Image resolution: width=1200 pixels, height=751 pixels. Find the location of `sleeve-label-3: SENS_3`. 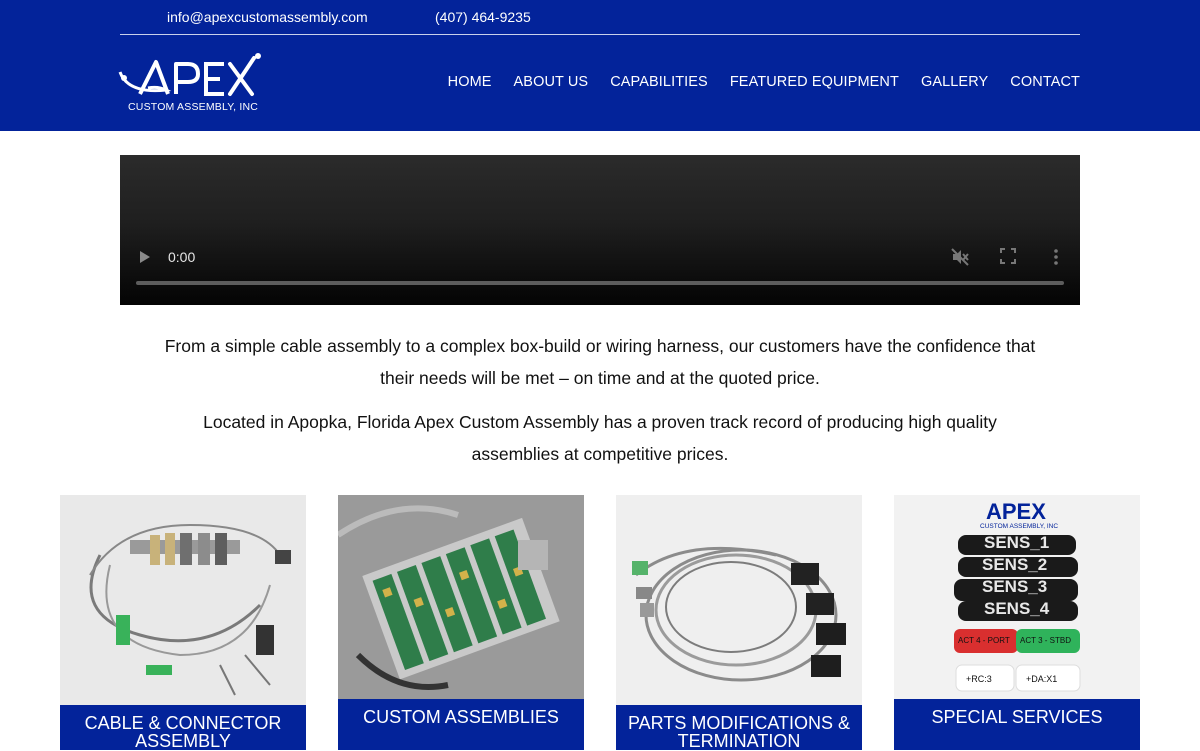

sleeve-label-3: SENS_3 is located at coordinates (1014, 586).